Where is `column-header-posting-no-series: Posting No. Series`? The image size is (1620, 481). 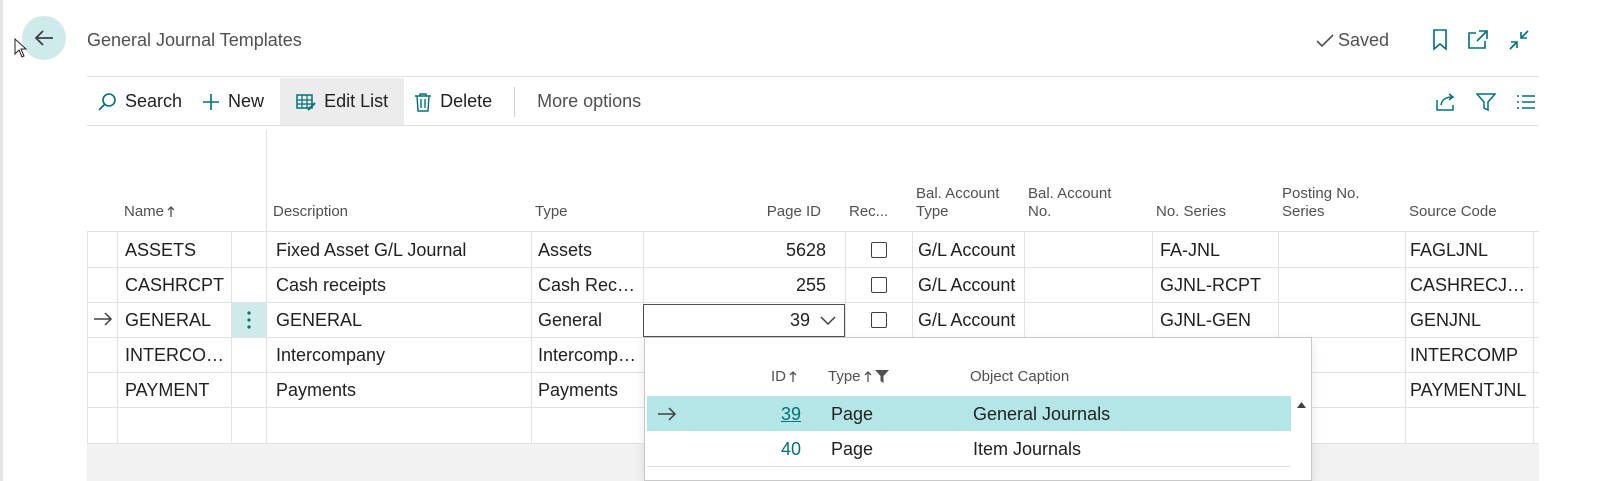
column-header-posting-no-series: Posting No. Series is located at coordinates (1321, 203).